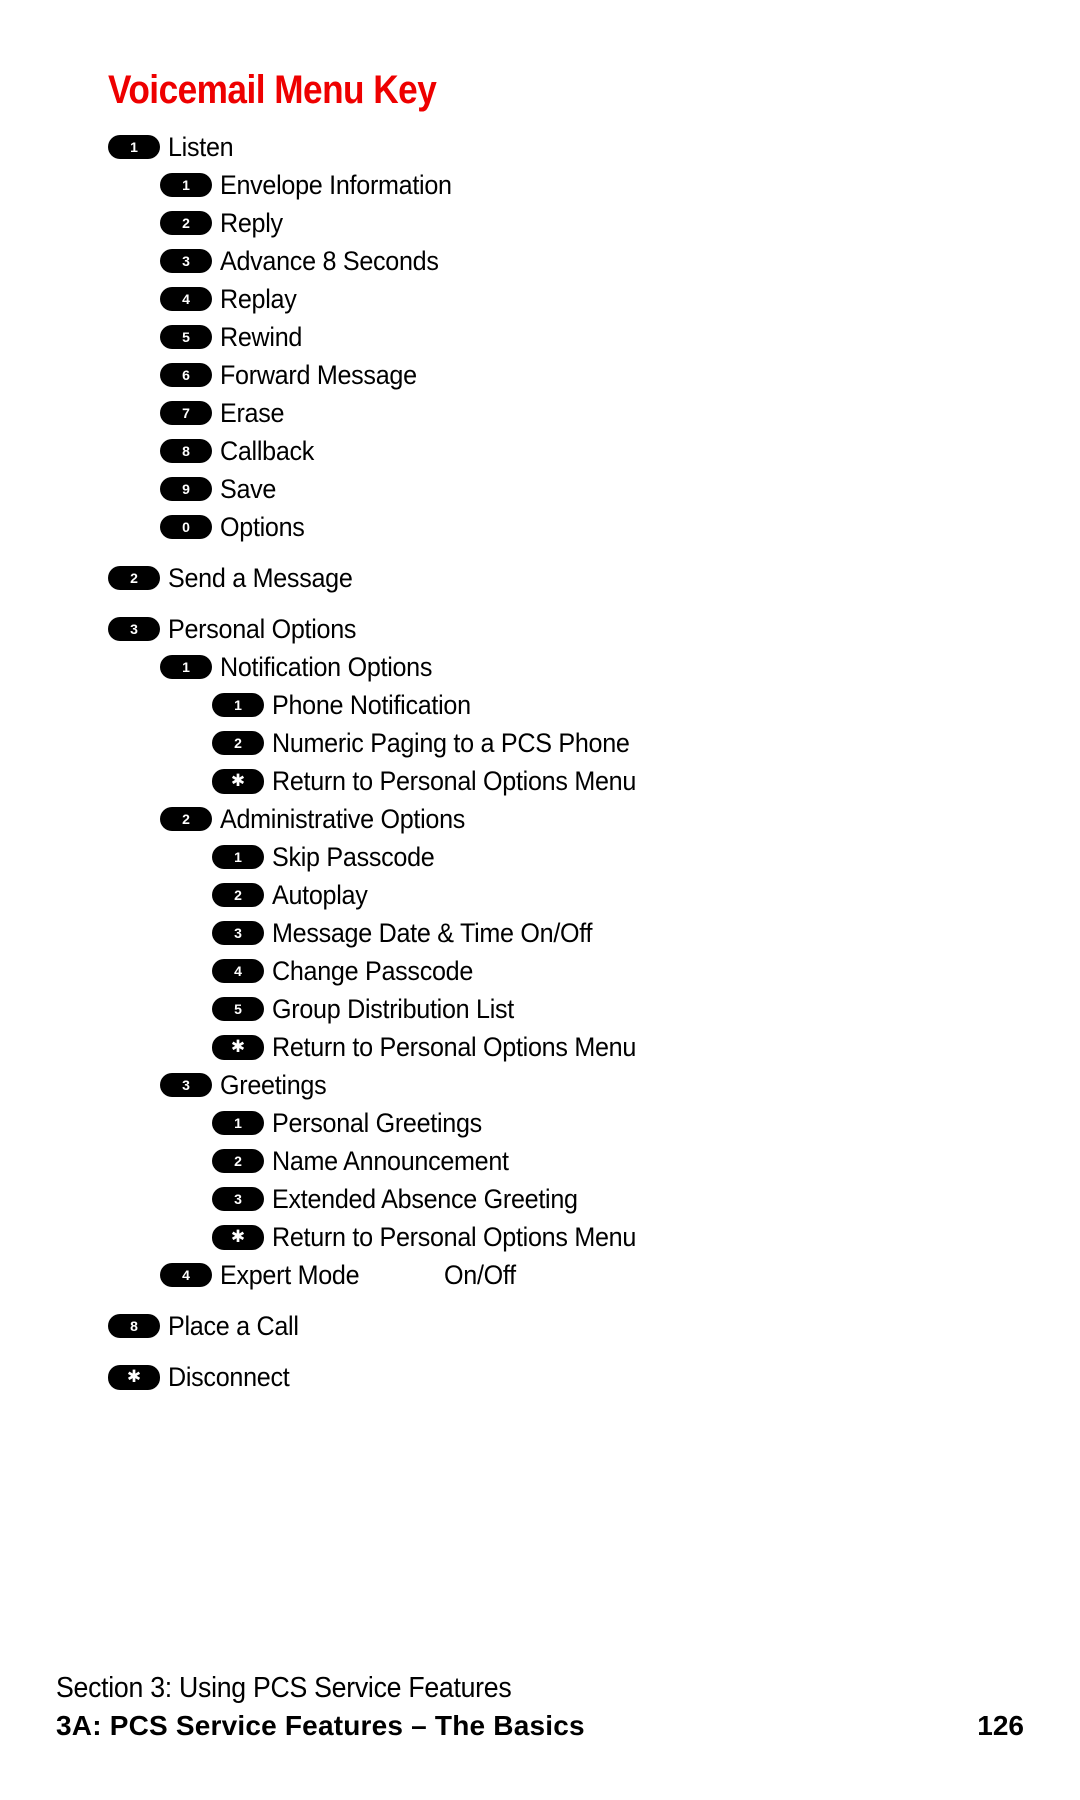 The height and width of the screenshot is (1800, 1080). Describe the element at coordinates (233, 1325) in the screenshot. I see `menu-row-label: Place a Call` at that location.